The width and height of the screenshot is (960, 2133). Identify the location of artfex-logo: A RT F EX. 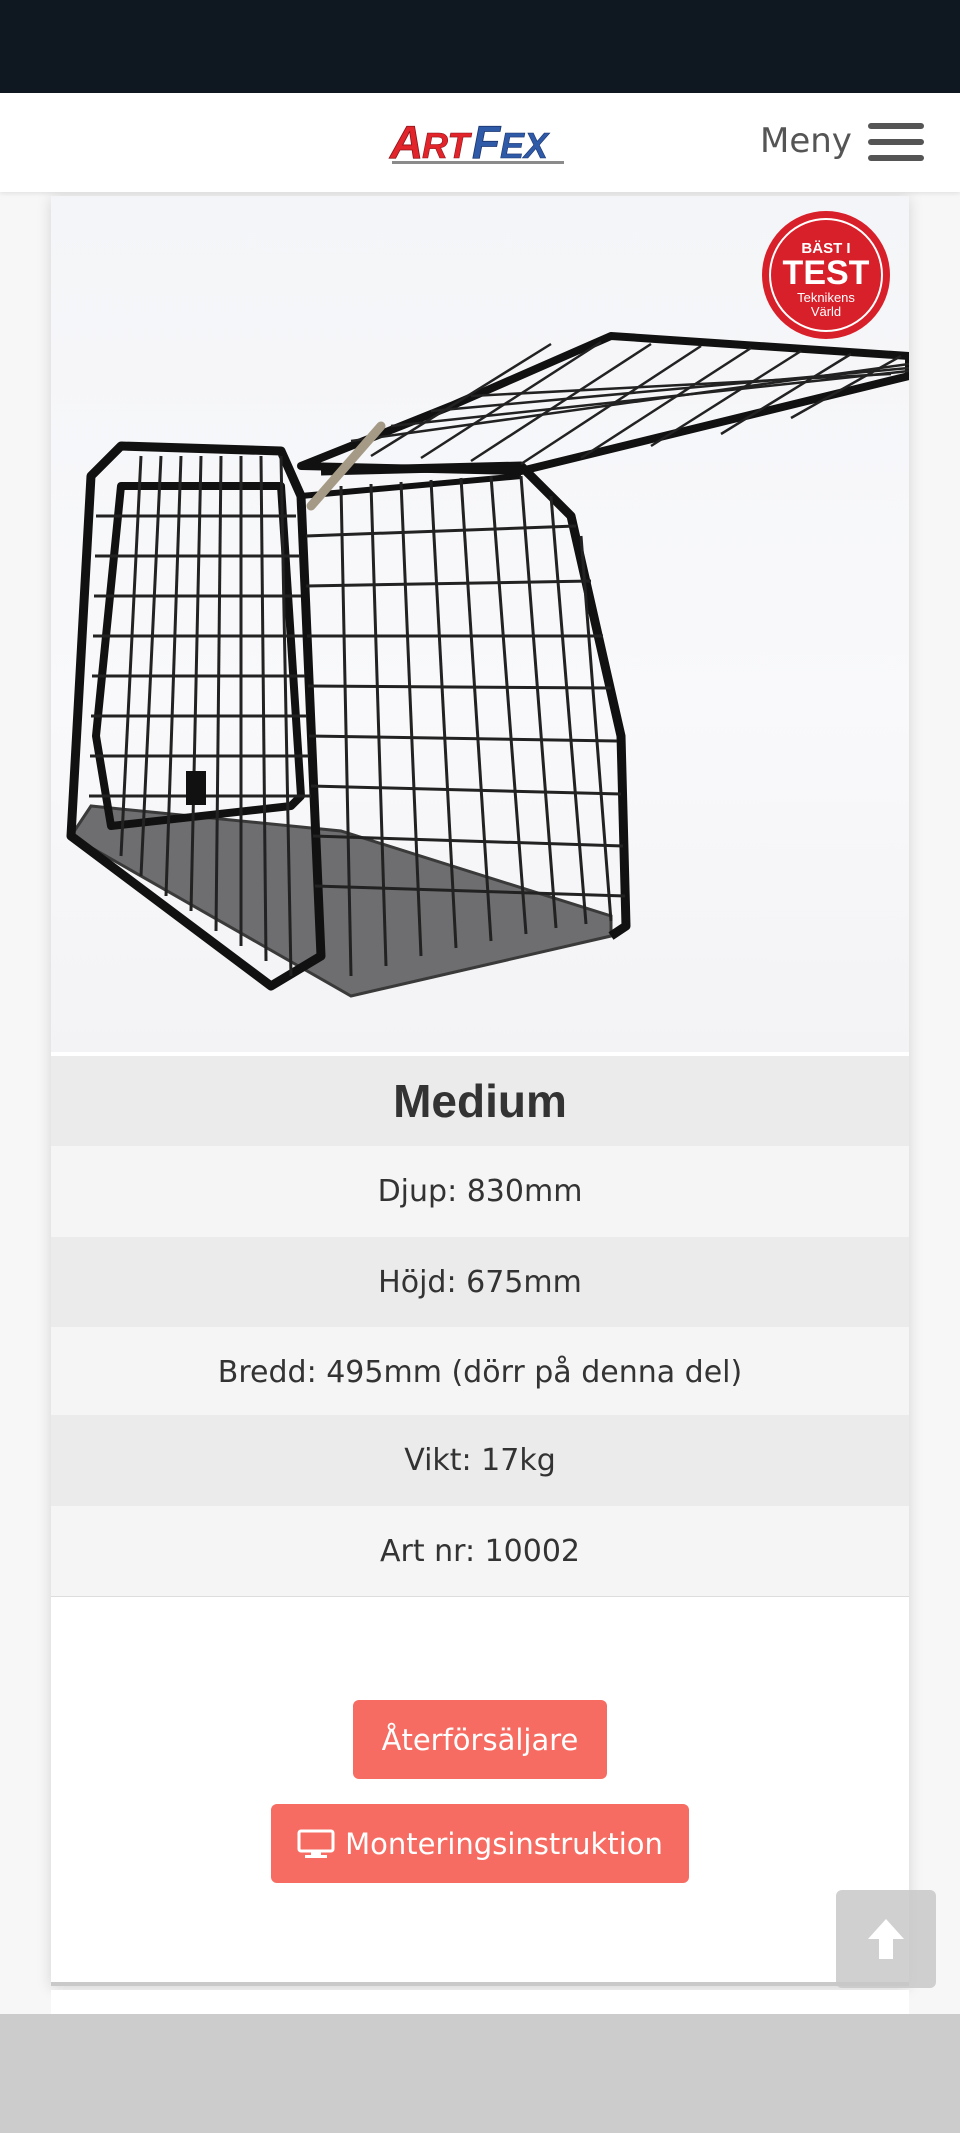
(479, 141).